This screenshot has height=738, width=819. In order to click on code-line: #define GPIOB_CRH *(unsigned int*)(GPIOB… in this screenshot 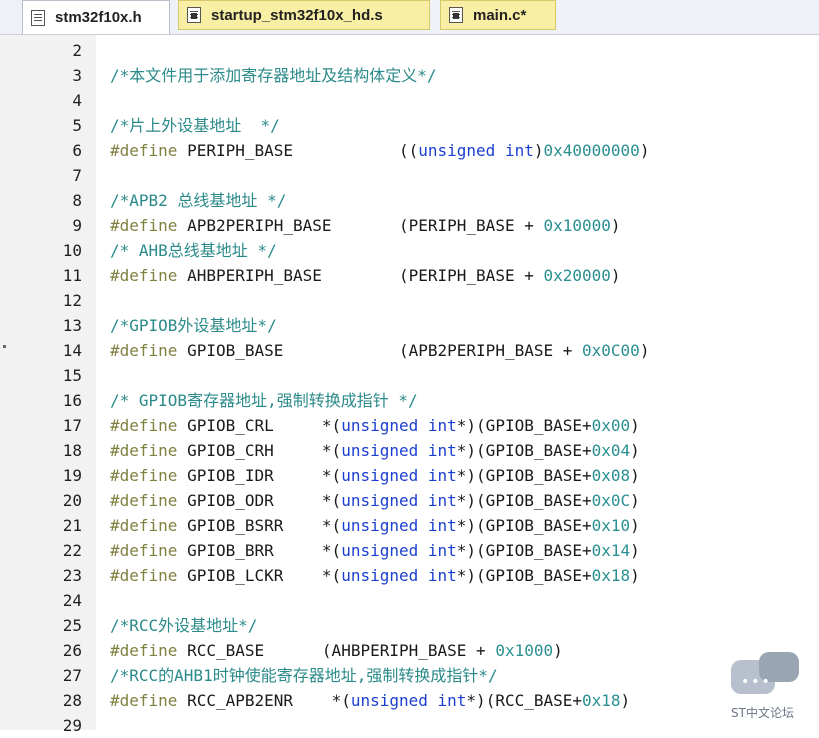, I will do `click(375, 450)`.